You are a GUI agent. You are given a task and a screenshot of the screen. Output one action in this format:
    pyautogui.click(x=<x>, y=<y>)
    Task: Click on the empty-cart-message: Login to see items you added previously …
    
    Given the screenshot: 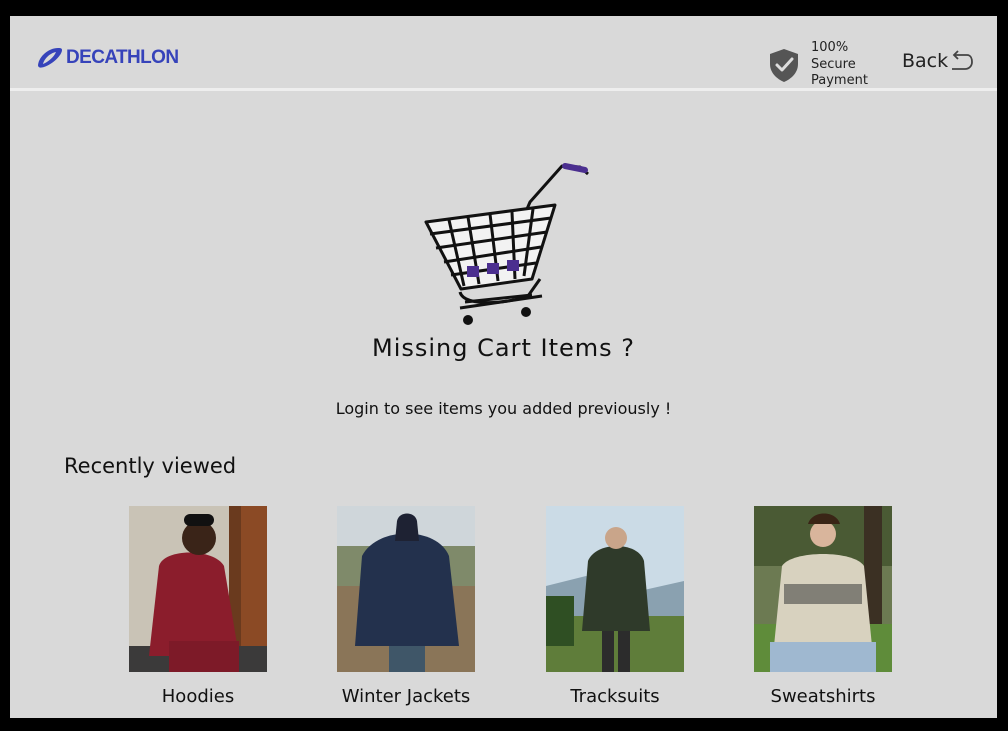 What is the action you would take?
    pyautogui.click(x=503, y=408)
    